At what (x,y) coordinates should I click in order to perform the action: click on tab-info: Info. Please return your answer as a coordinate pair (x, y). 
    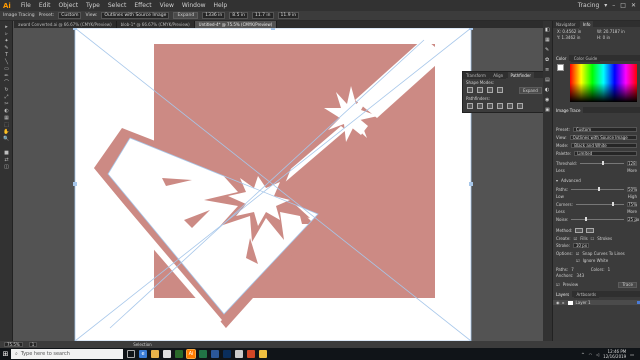
    Looking at the image, I should click on (586, 24).